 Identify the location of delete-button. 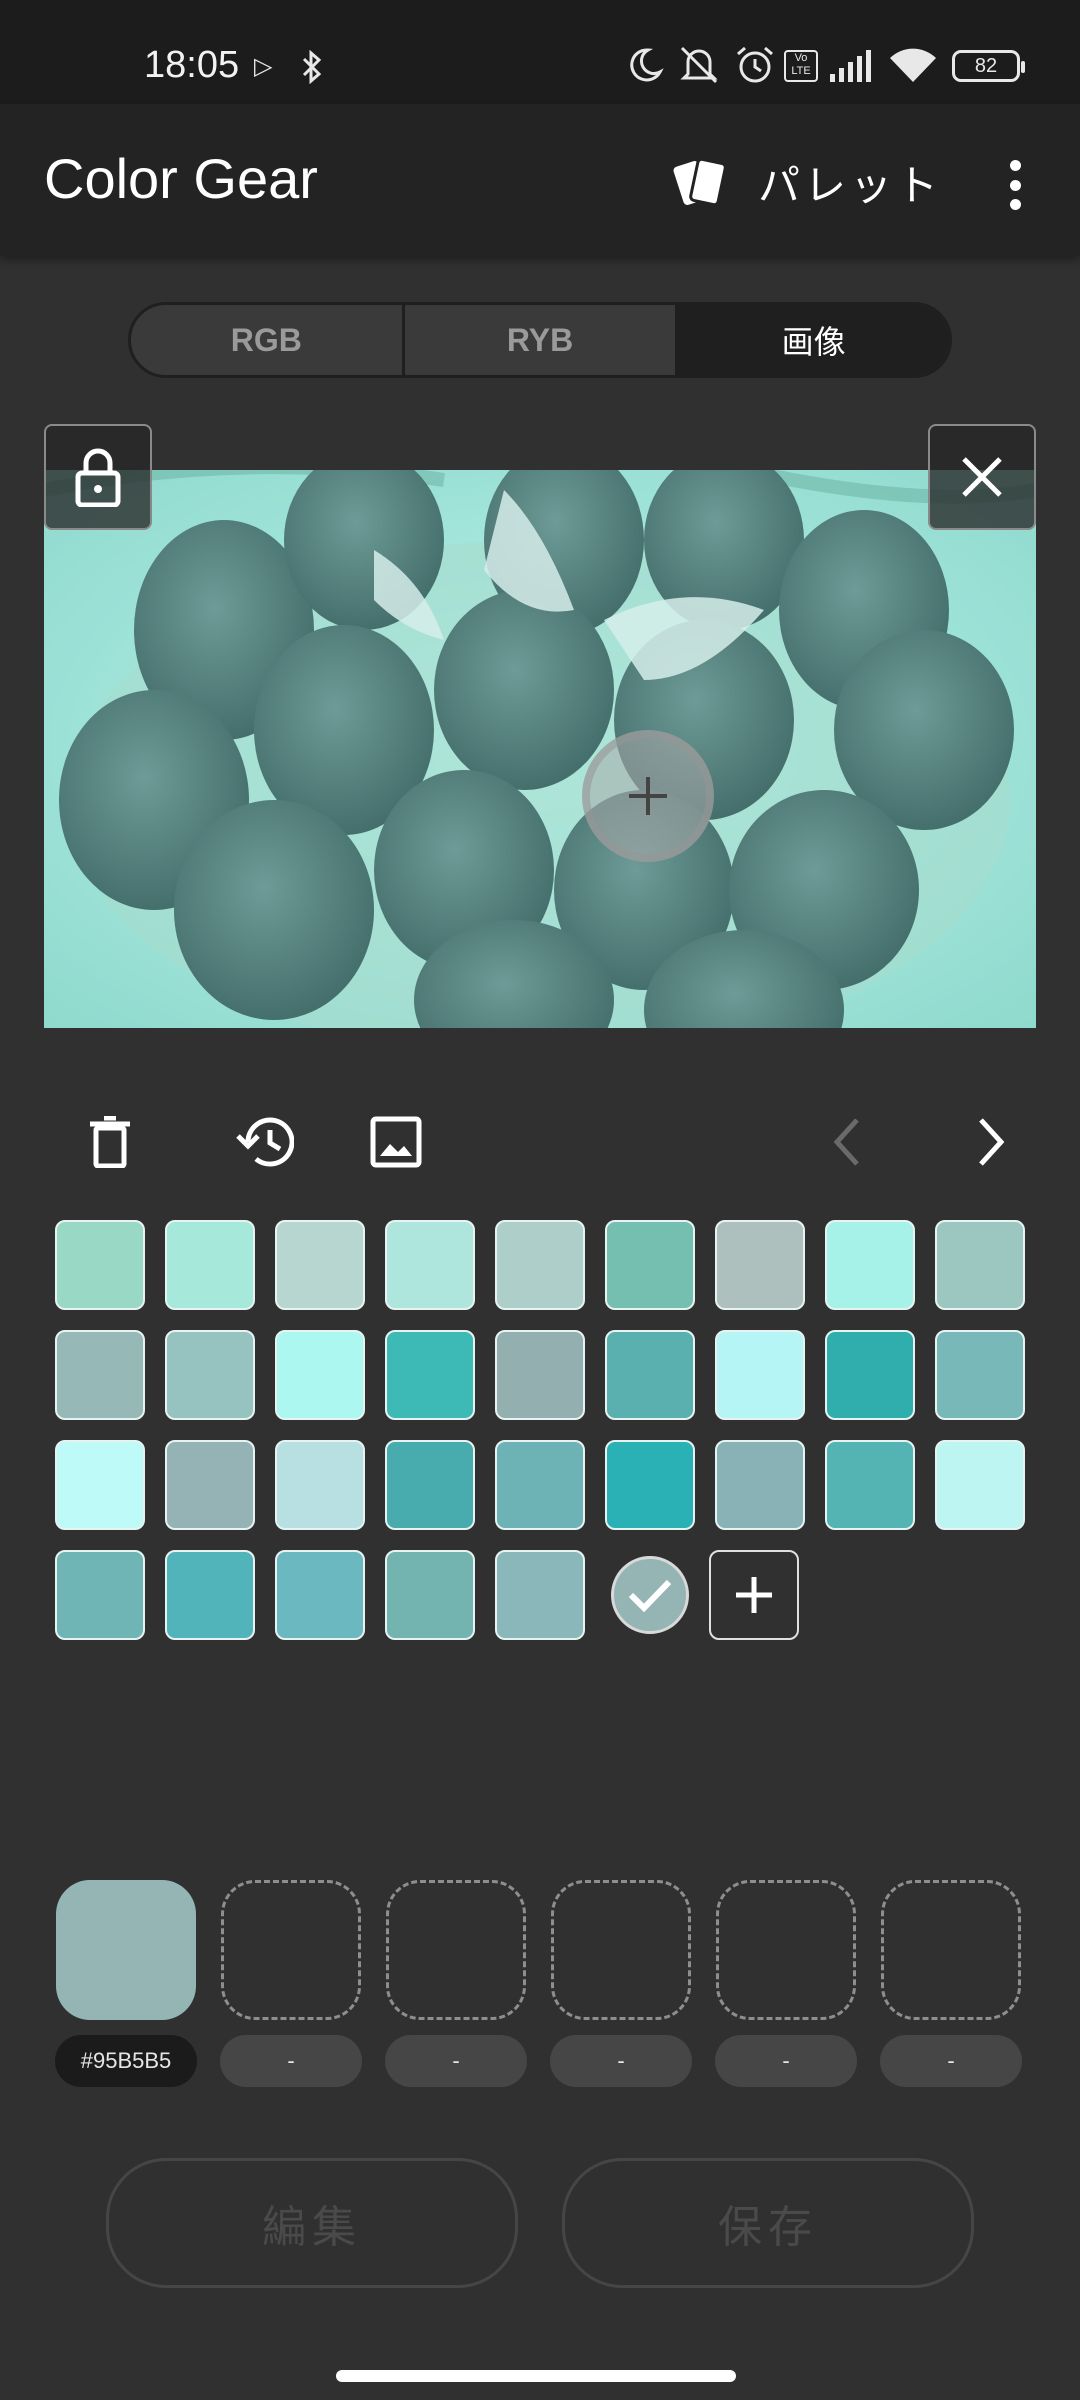
(110, 1142).